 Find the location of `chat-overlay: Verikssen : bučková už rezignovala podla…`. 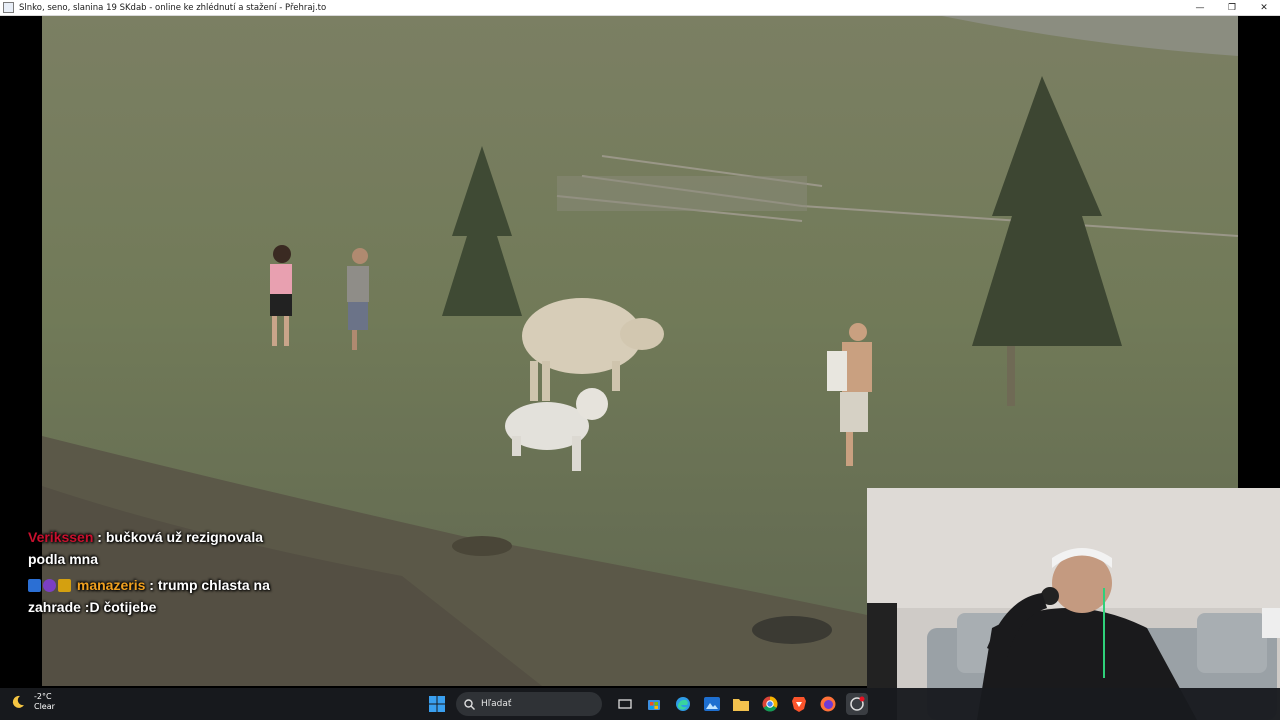

chat-overlay: Verikssen : bučková už rezignovala podla… is located at coordinates (163, 574).